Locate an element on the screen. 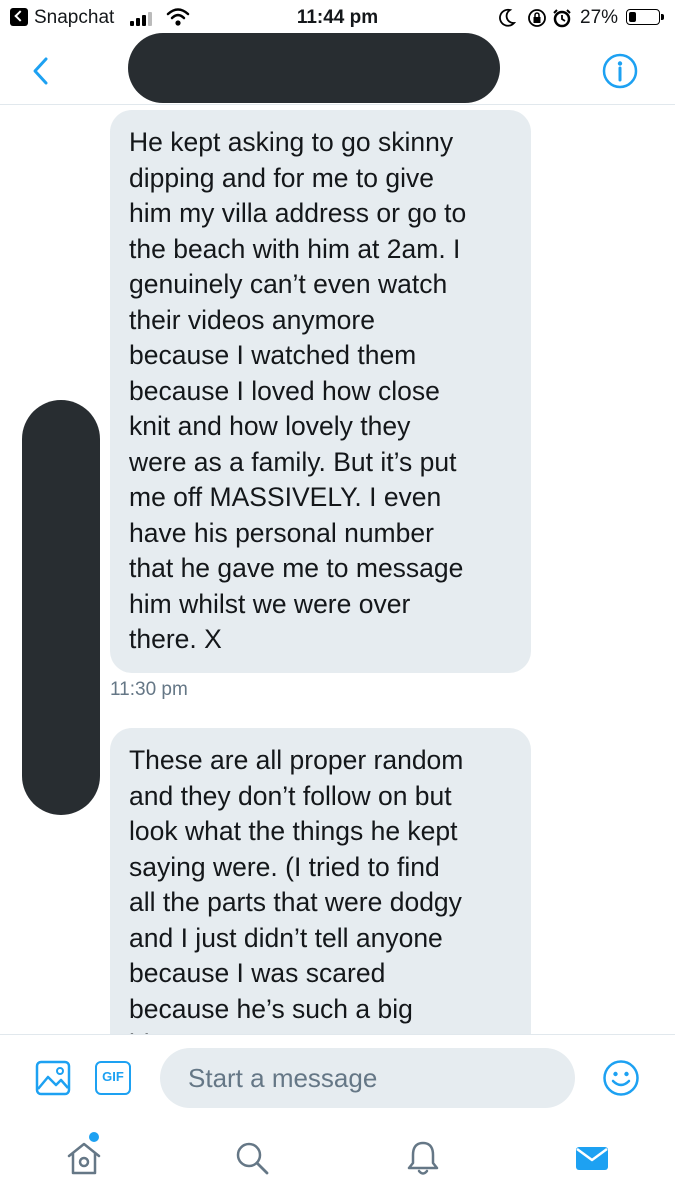 Image resolution: width=675 pixels, height=1200 pixels. alarm-icon is located at coordinates (562, 18).